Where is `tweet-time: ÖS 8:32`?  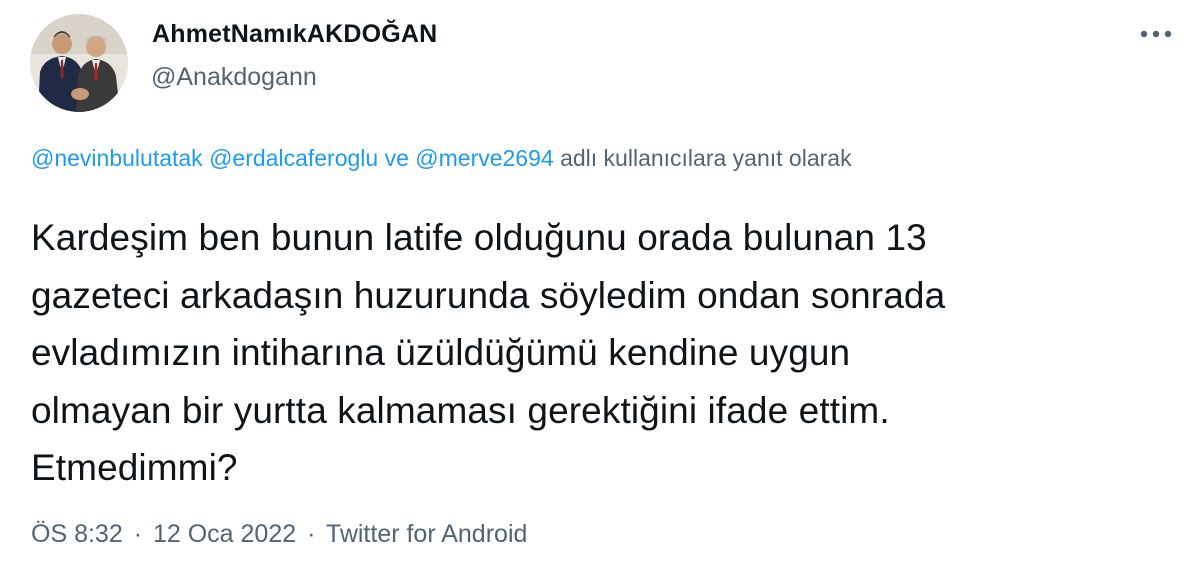
tweet-time: ÖS 8:32 is located at coordinates (77, 534).